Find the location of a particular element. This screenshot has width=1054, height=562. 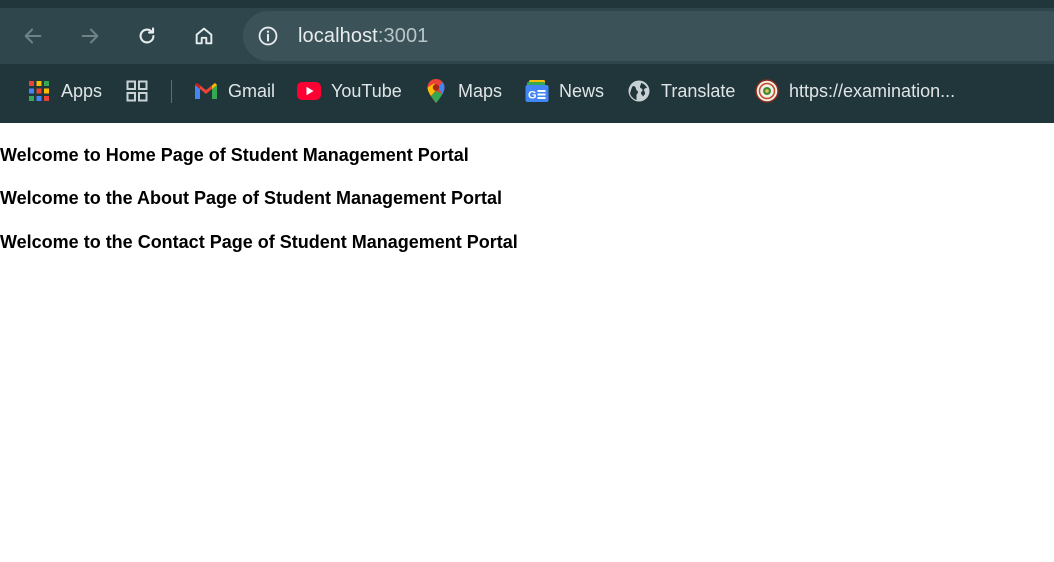

bookmark-label: News is located at coordinates (582, 90).